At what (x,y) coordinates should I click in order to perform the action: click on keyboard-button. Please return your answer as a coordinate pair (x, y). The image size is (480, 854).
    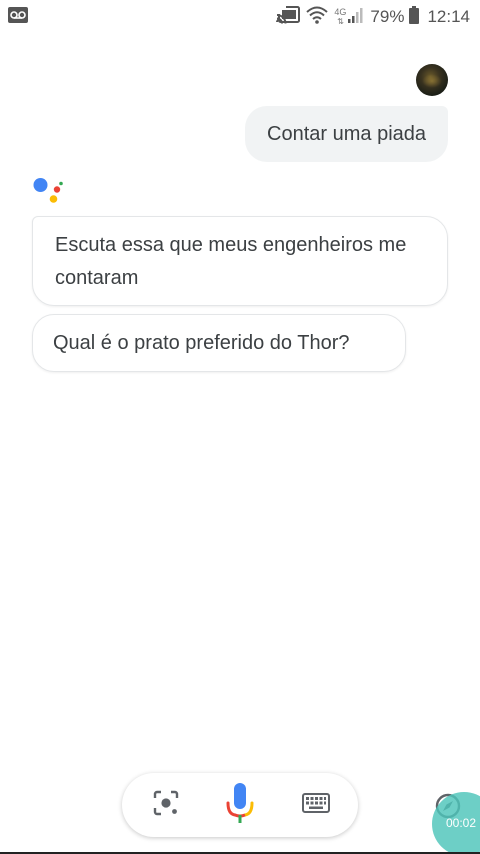
    Looking at the image, I should click on (316, 805).